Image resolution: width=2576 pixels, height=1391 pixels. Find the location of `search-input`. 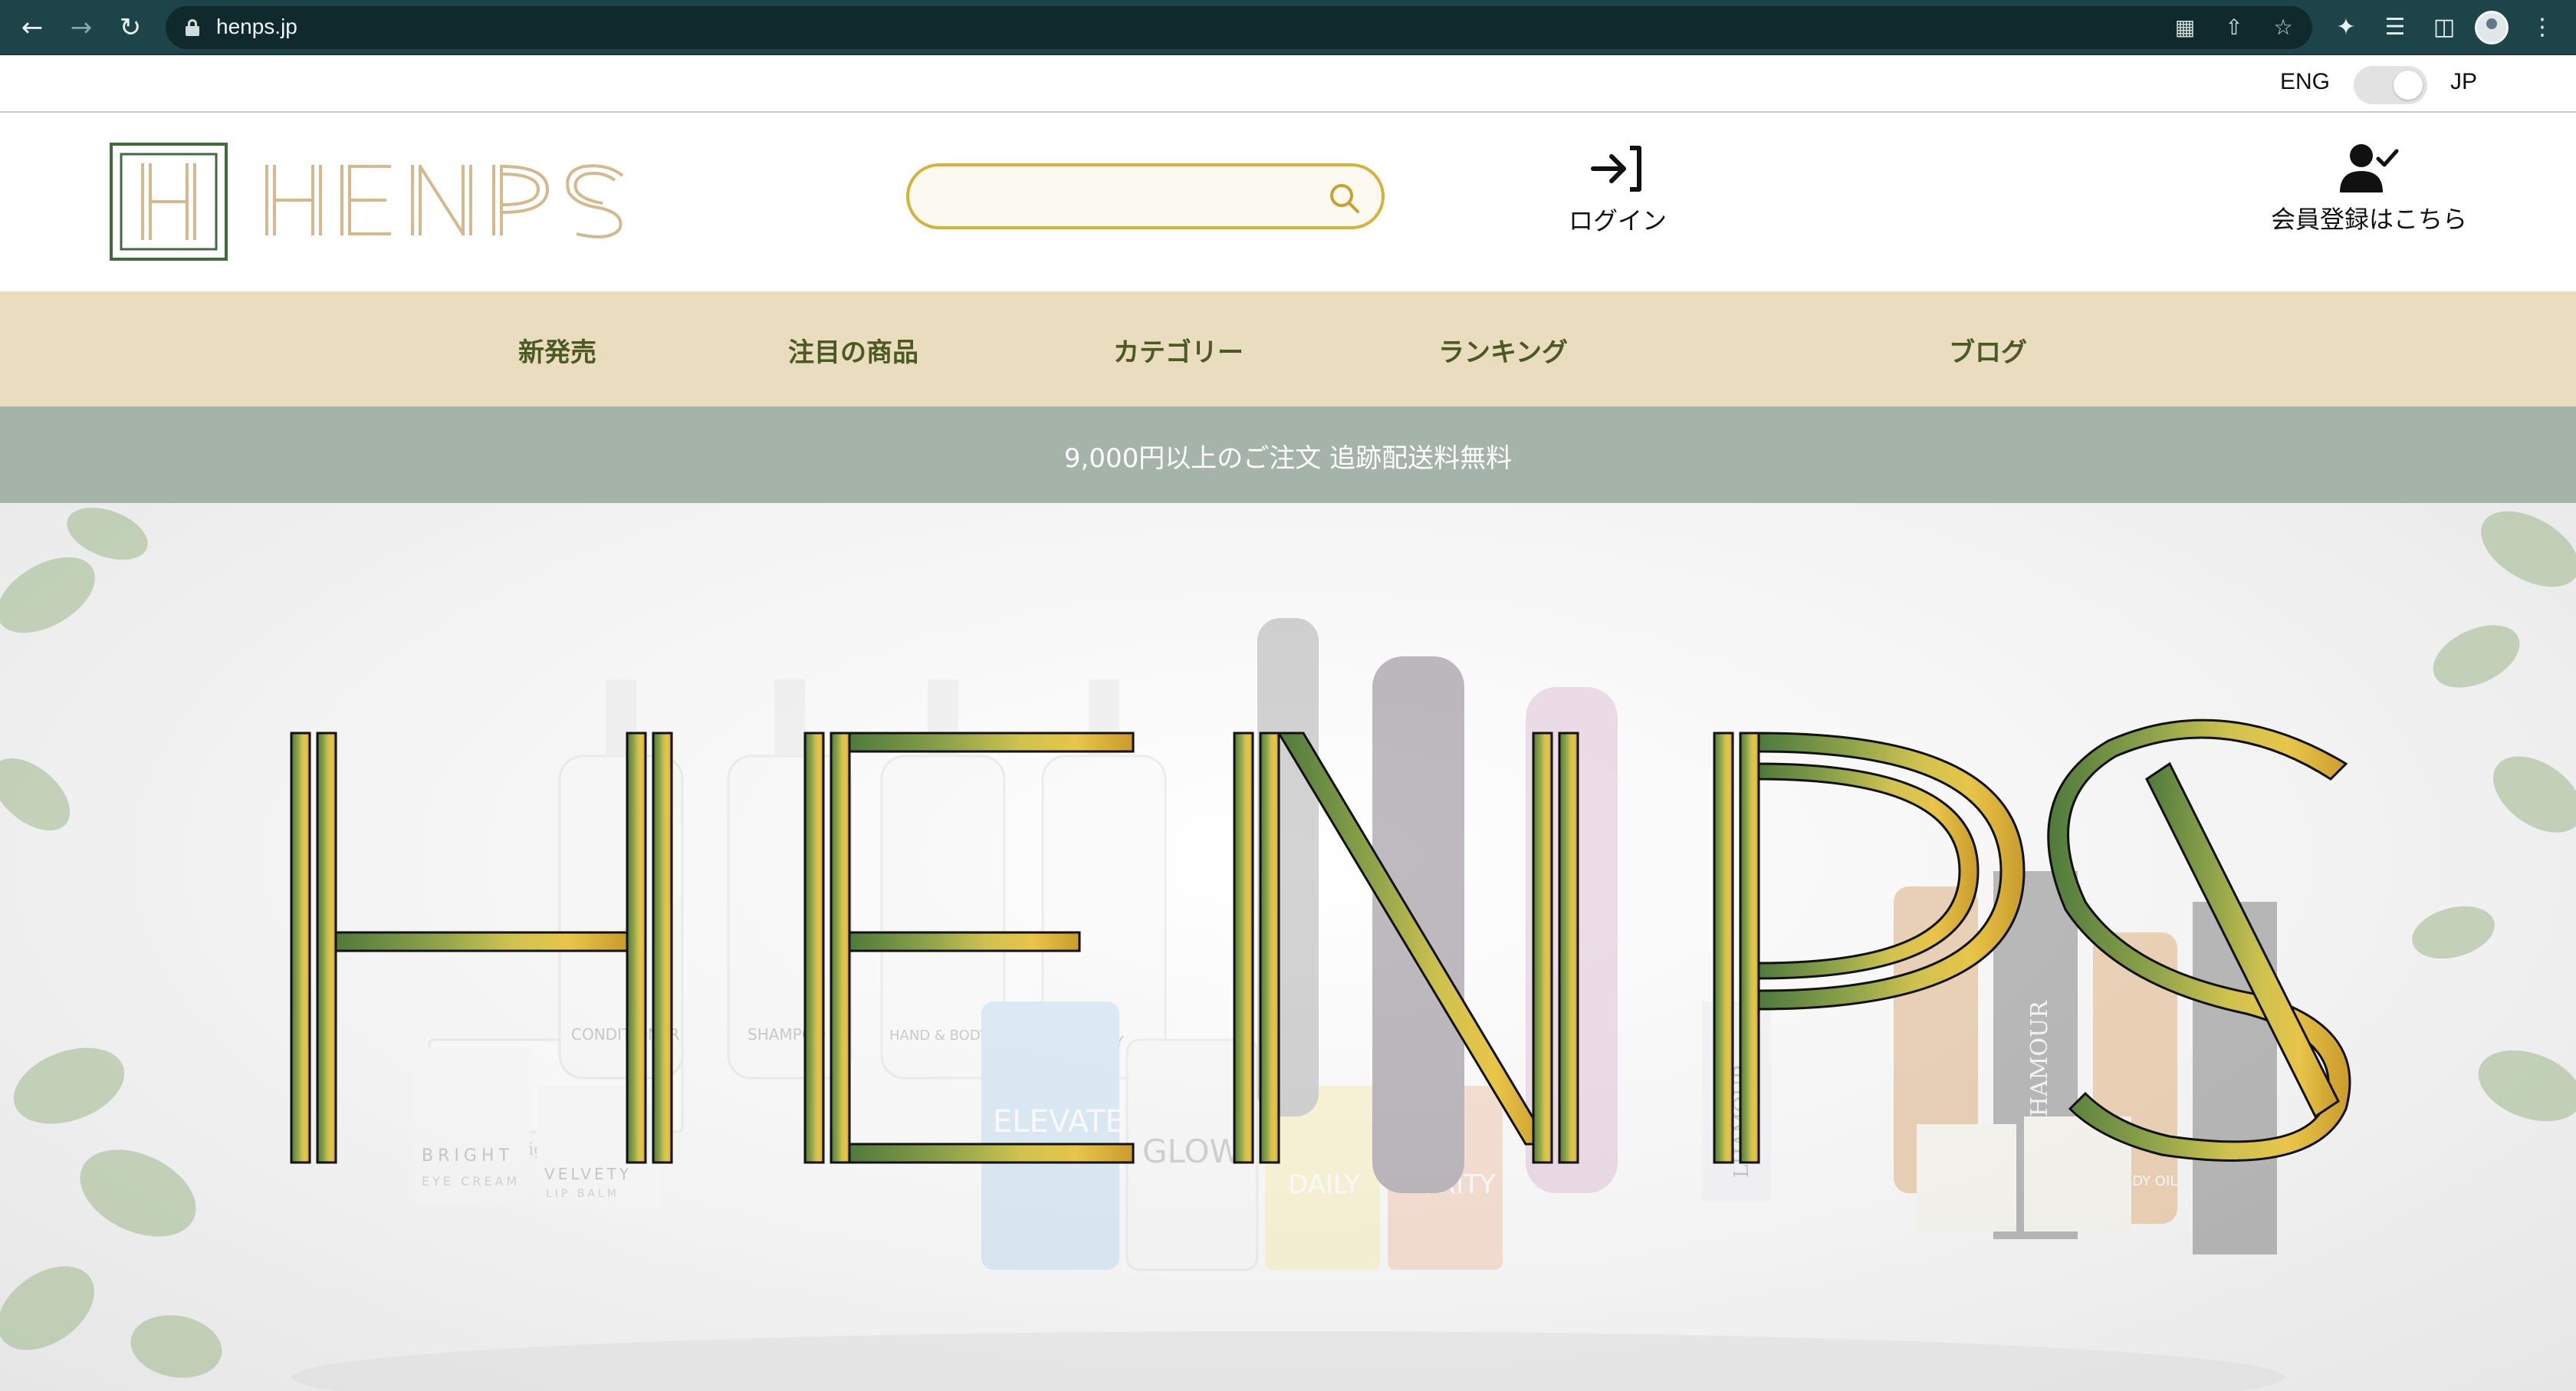

search-input is located at coordinates (1116, 196).